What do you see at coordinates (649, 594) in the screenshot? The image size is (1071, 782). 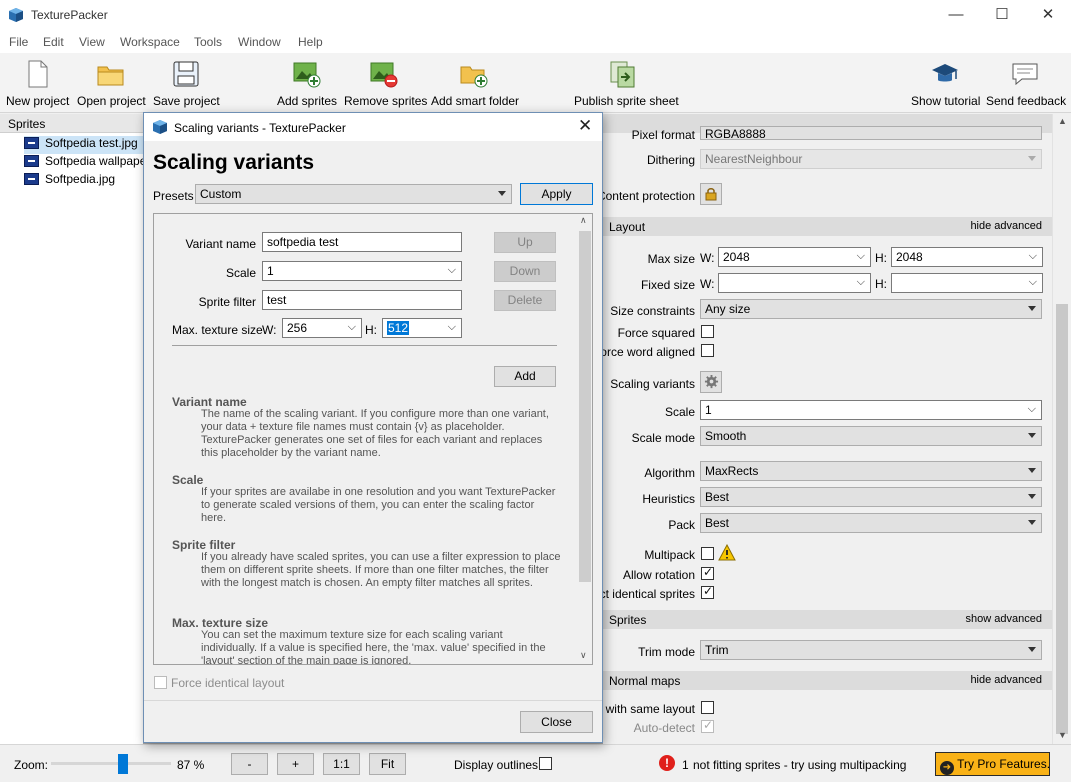 I see `detect-identical-label: Detect identical sprites` at bounding box center [649, 594].